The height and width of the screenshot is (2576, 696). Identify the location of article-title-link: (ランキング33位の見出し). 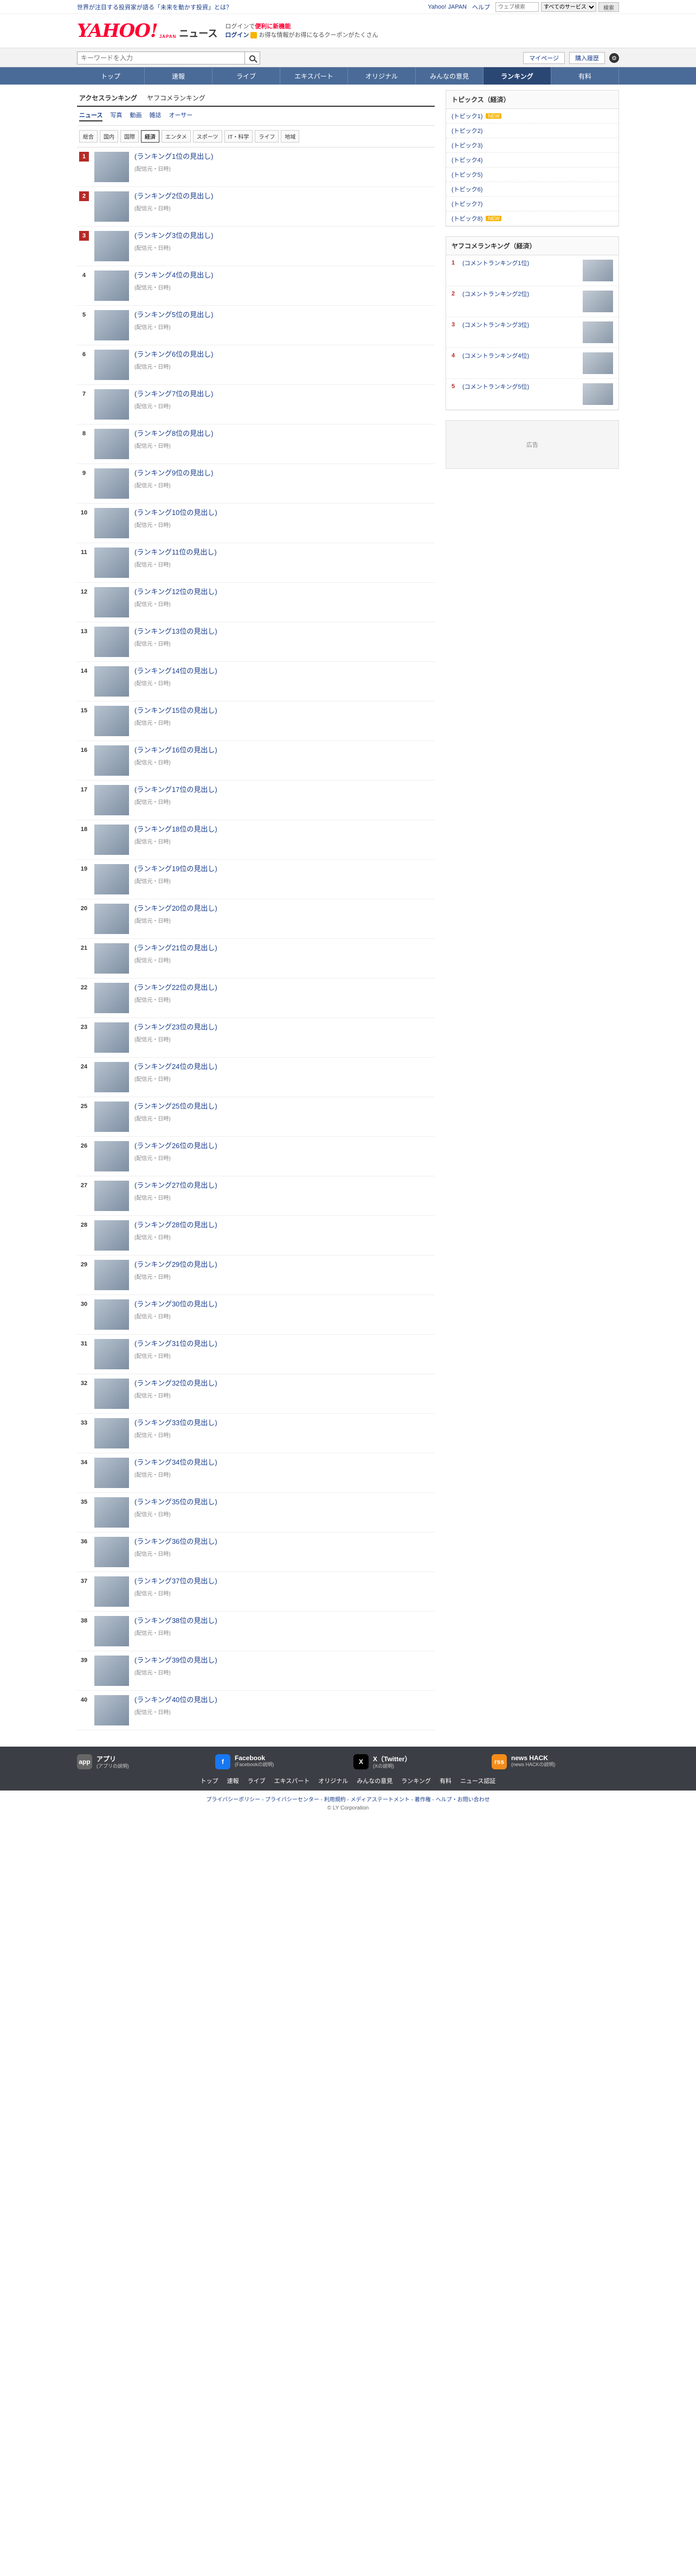
(175, 1423).